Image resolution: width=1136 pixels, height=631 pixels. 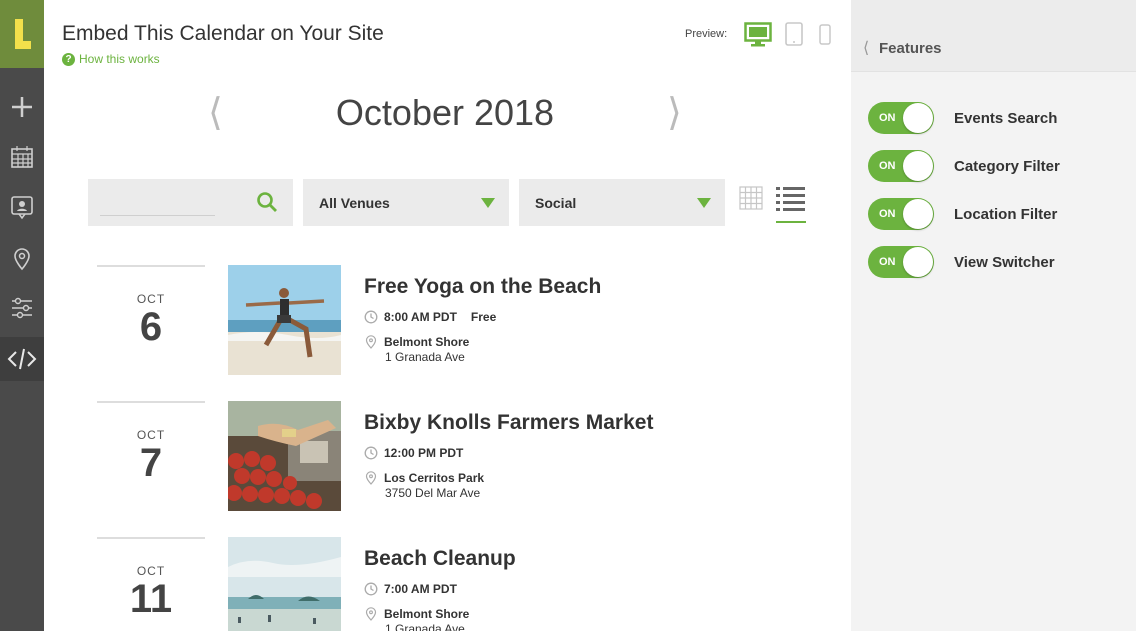 What do you see at coordinates (901, 166) in the screenshot?
I see `category-filter-toggle: ON` at bounding box center [901, 166].